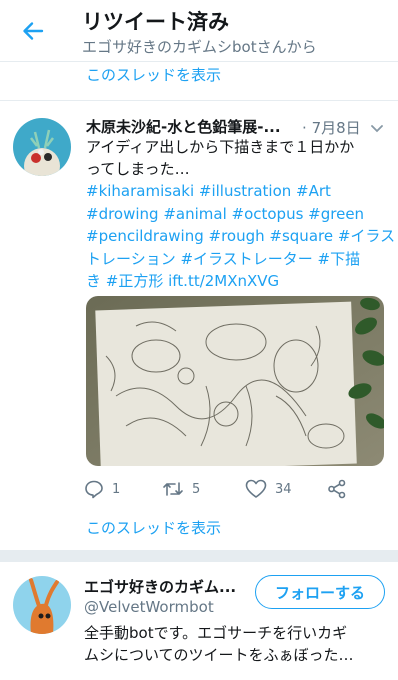  Describe the element at coordinates (155, 22) in the screenshot. I see `page-title: リツイート済み` at that location.